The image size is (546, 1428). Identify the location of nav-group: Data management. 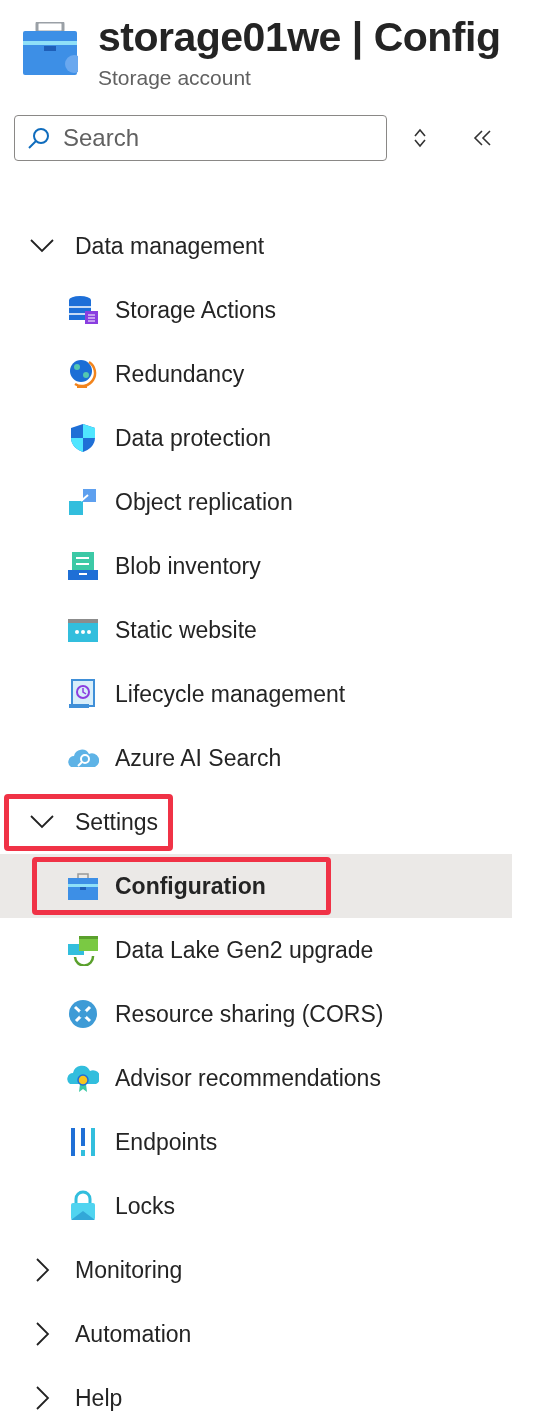
(142, 246).